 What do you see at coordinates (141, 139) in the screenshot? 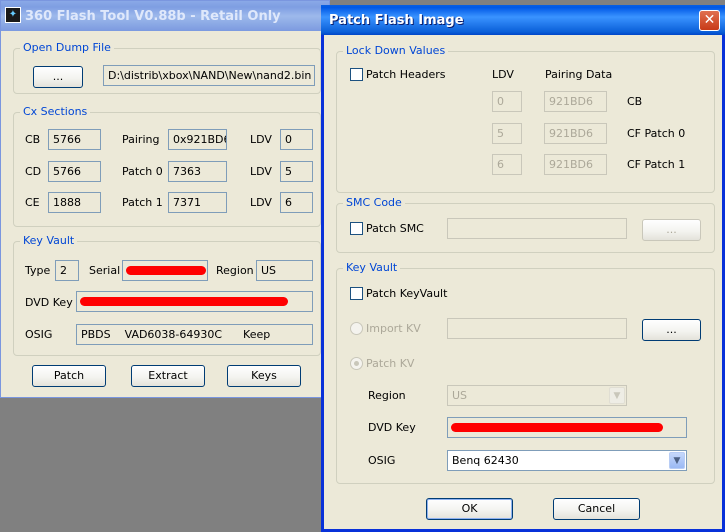
I see `pairing-label: Pairing` at bounding box center [141, 139].